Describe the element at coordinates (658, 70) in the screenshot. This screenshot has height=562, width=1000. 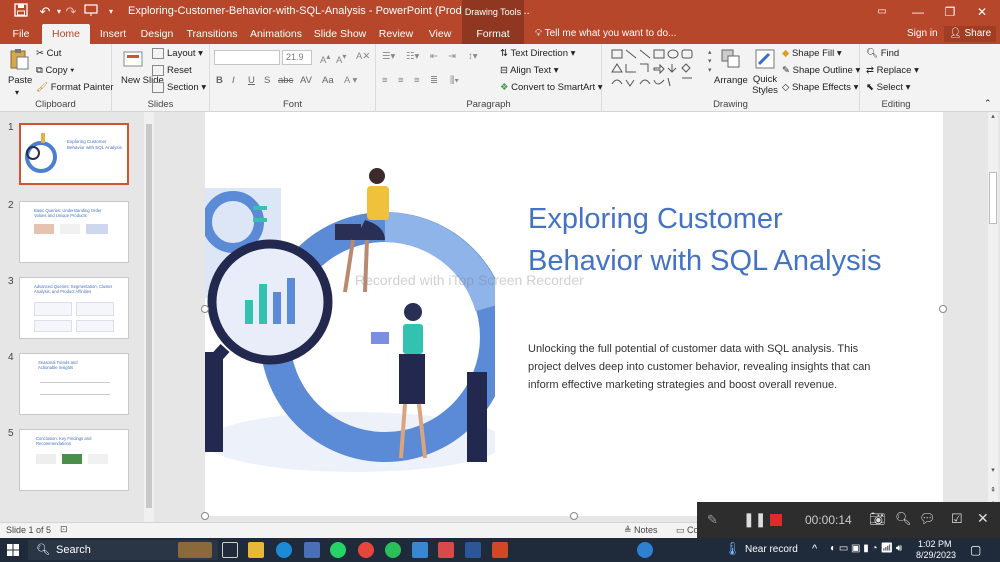
I see `shapes-gallery` at that location.